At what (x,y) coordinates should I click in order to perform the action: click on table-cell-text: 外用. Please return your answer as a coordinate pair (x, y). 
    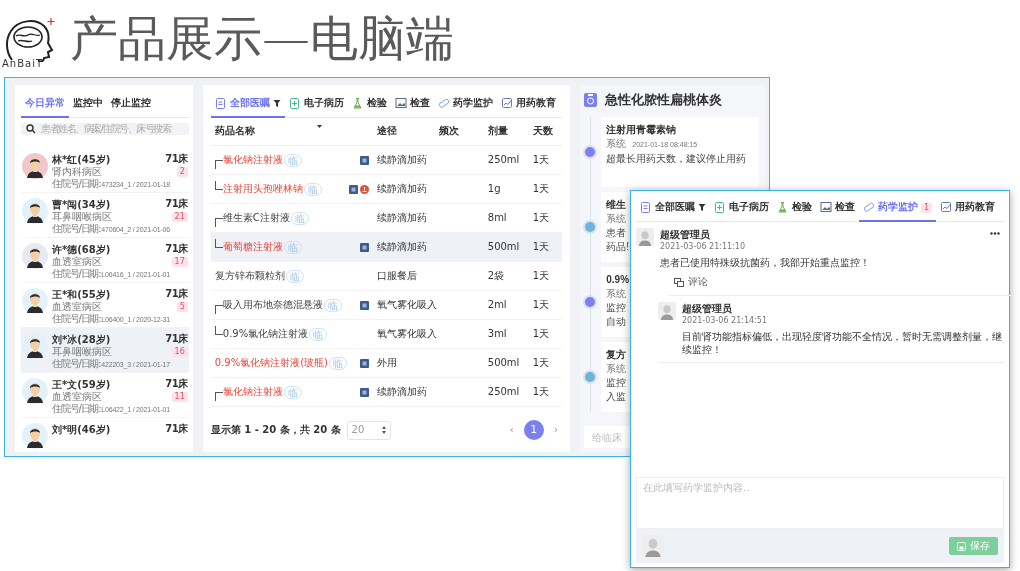
    Looking at the image, I should click on (386, 363).